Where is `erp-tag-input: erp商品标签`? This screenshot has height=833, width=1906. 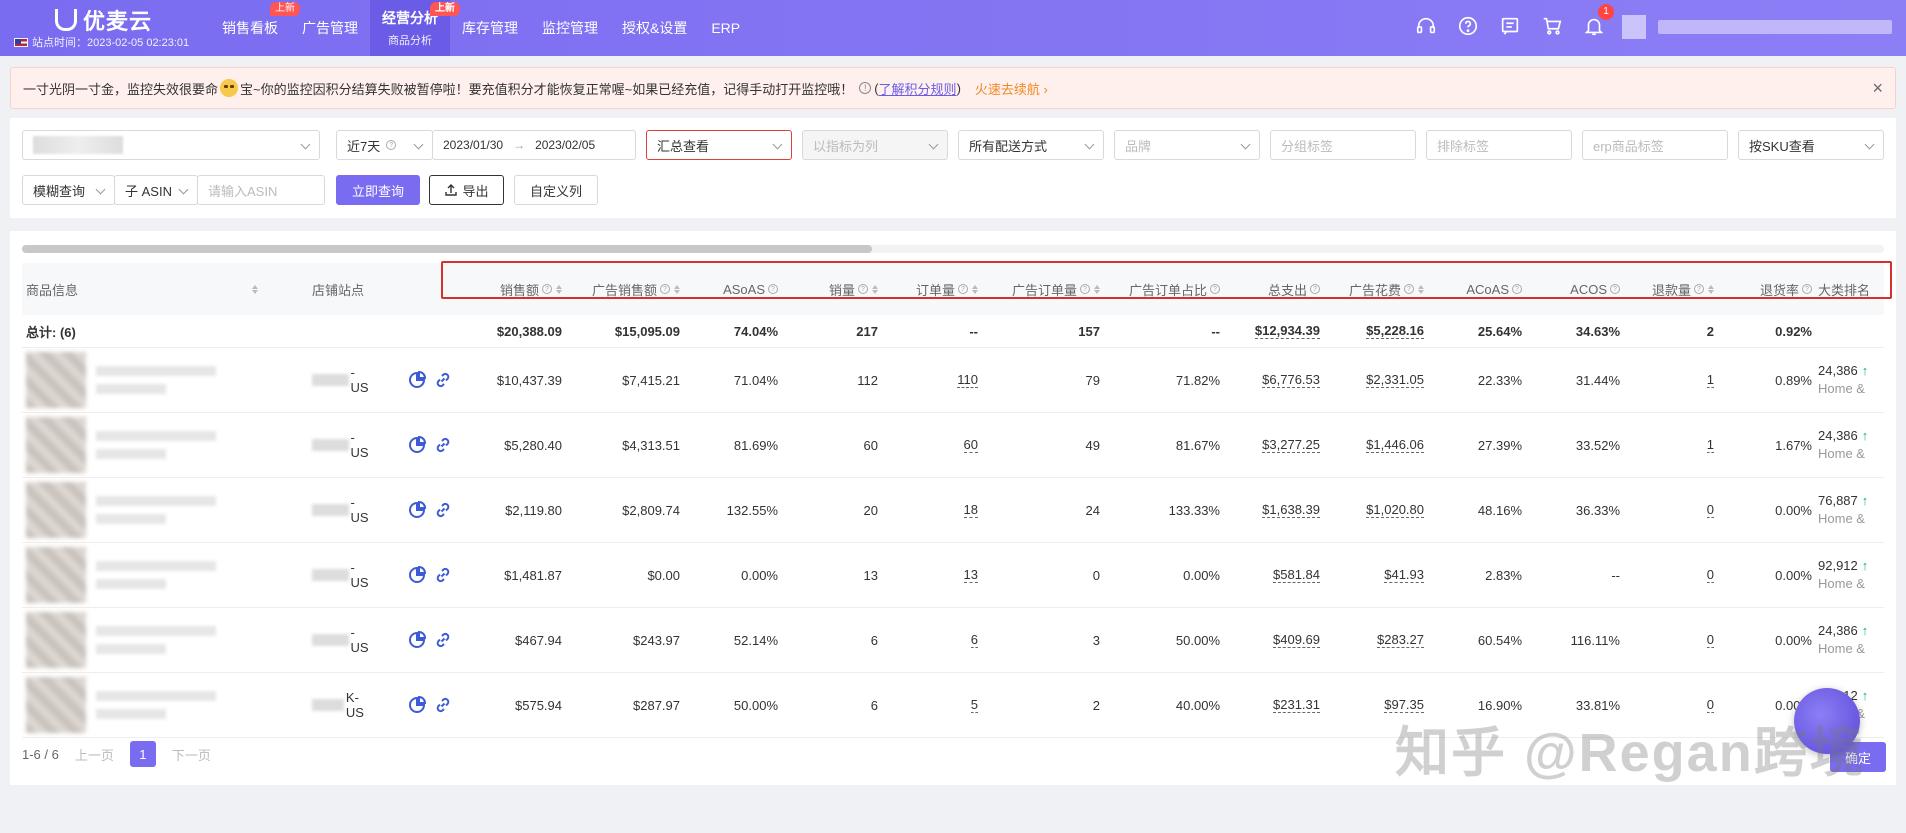
erp-tag-input: erp商品标签 is located at coordinates (1655, 145).